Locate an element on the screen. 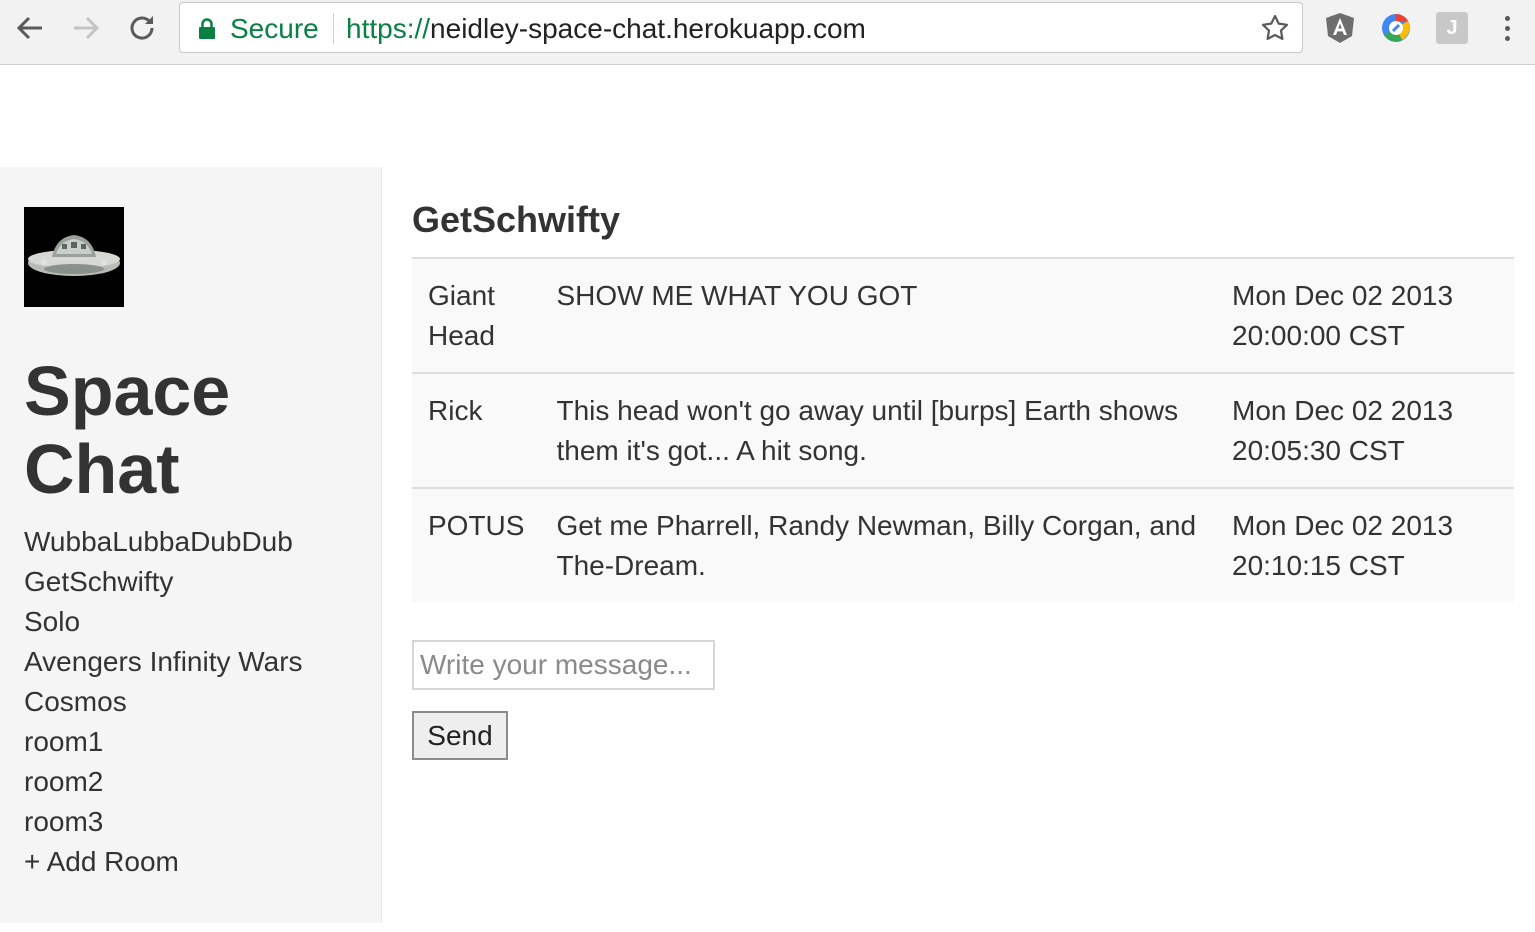 This screenshot has height=932, width=1535. secure-label: Secure is located at coordinates (274, 28).